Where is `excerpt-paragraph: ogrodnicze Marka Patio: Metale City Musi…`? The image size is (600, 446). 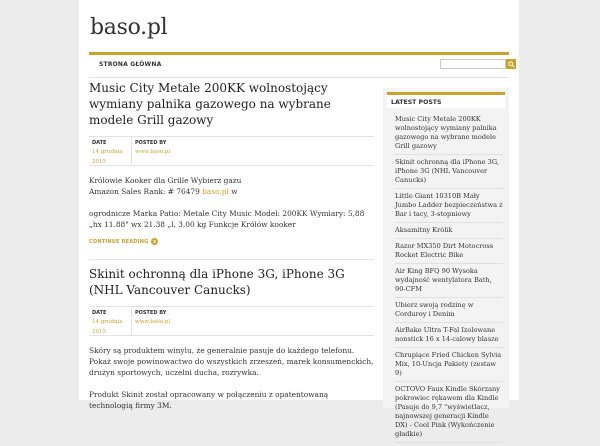
excerpt-paragraph: ogrodnicze Marka Patio: Metale City Musi… is located at coordinates (227, 219).